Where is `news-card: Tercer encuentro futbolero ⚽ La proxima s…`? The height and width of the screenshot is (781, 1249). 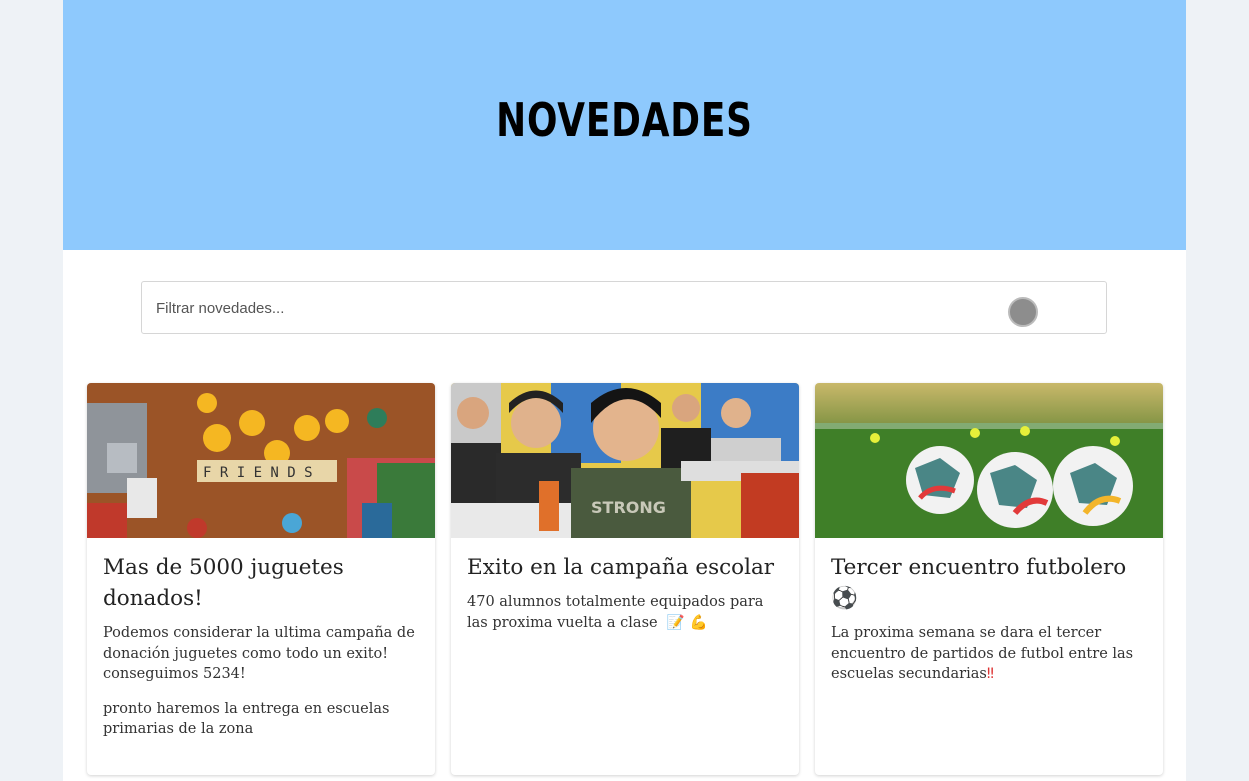
news-card: Tercer encuentro futbolero ⚽ La proxima s… is located at coordinates (989, 579).